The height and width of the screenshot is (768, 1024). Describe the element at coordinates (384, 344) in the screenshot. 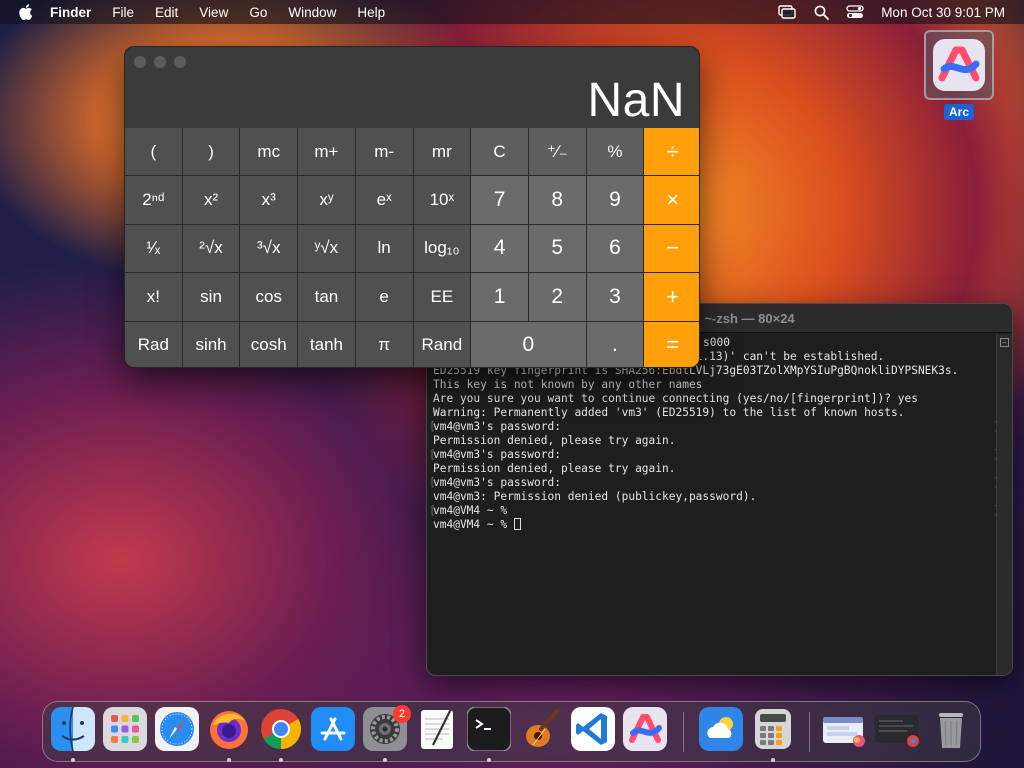

I see `calc-pi-button: π` at that location.